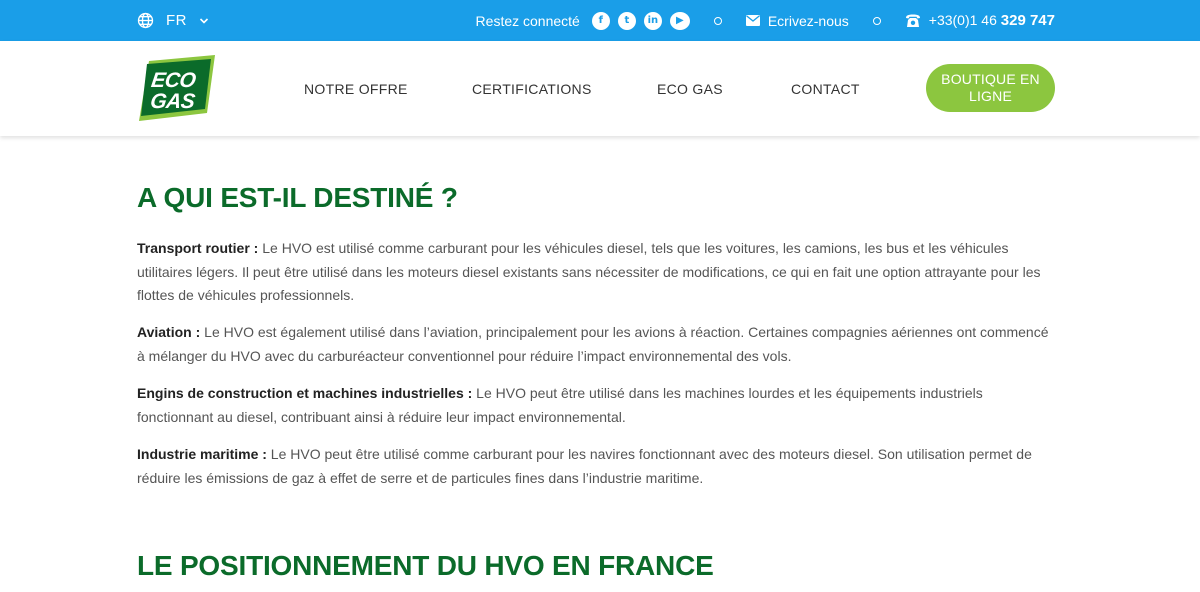 Image resolution: width=1200 pixels, height=592 pixels. What do you see at coordinates (640, 20) in the screenshot?
I see `social-links: f t in ▶` at bounding box center [640, 20].